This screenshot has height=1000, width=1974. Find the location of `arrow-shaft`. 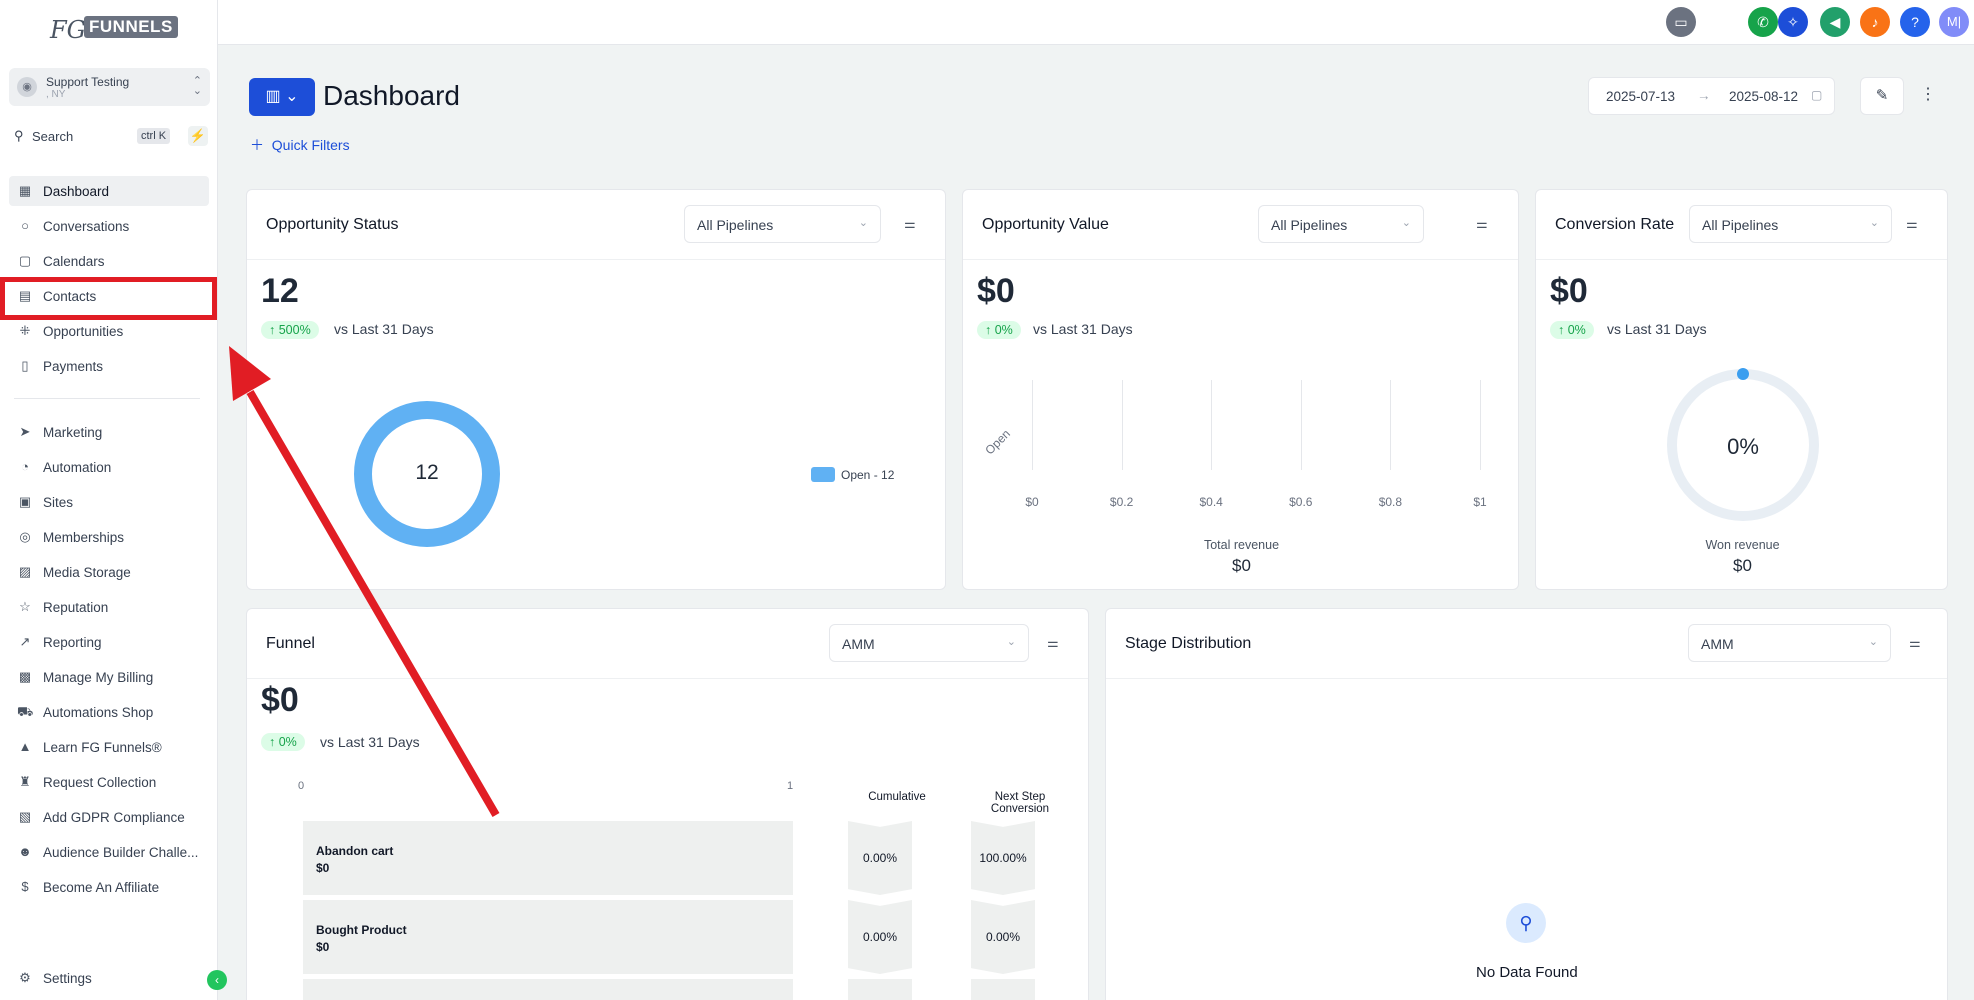

arrow-shaft is located at coordinates (373, 603).